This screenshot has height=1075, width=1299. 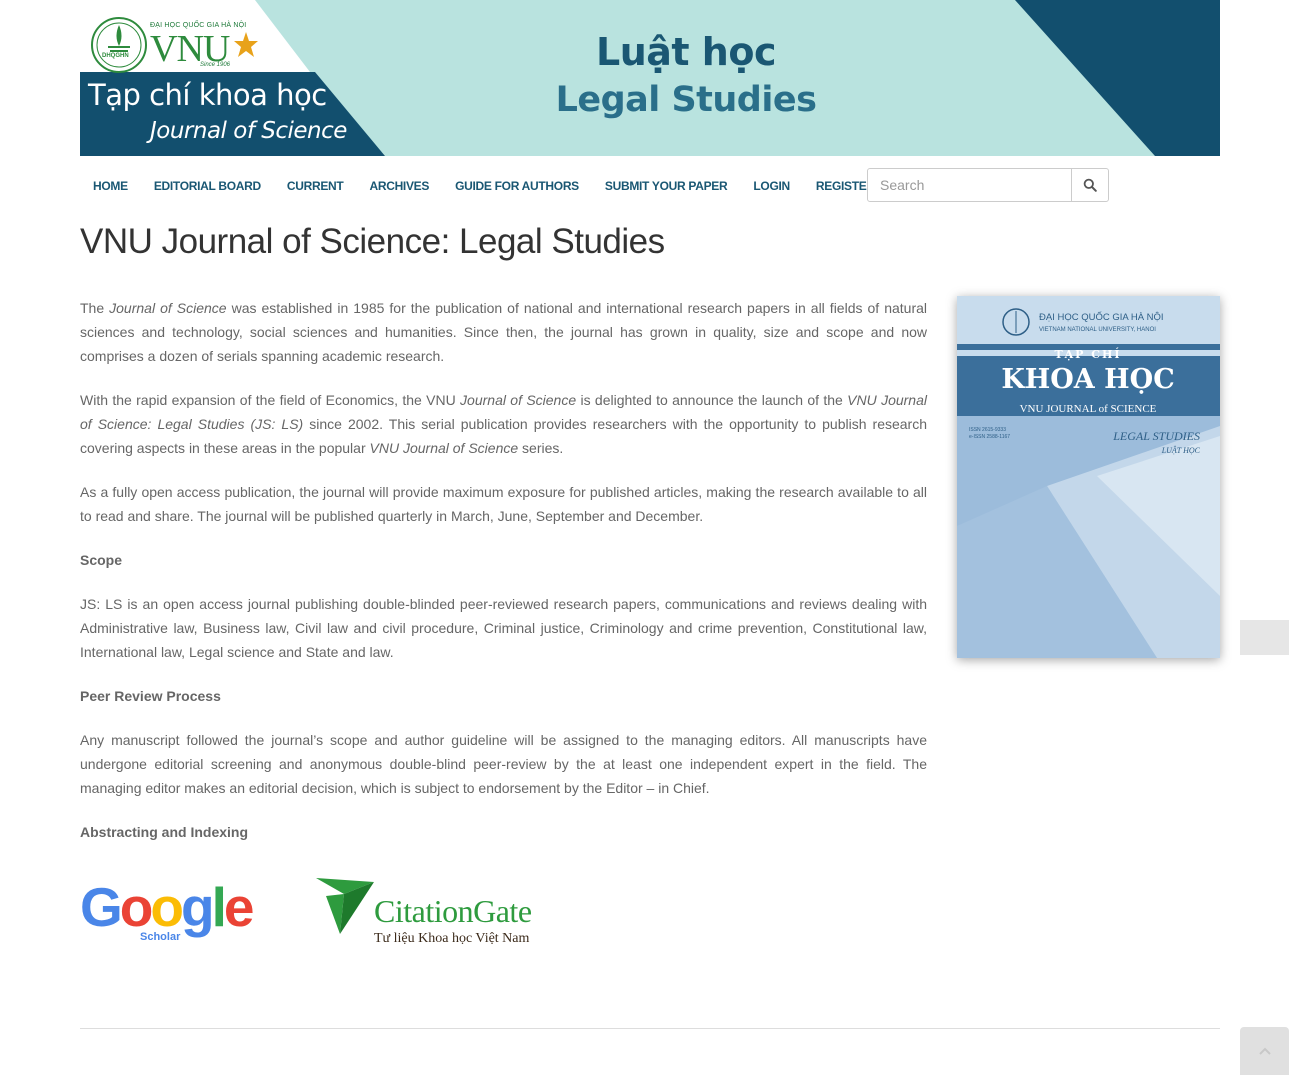 I want to click on cover-khoa-hoc: KHOA HỌC, so click(x=1087, y=379).